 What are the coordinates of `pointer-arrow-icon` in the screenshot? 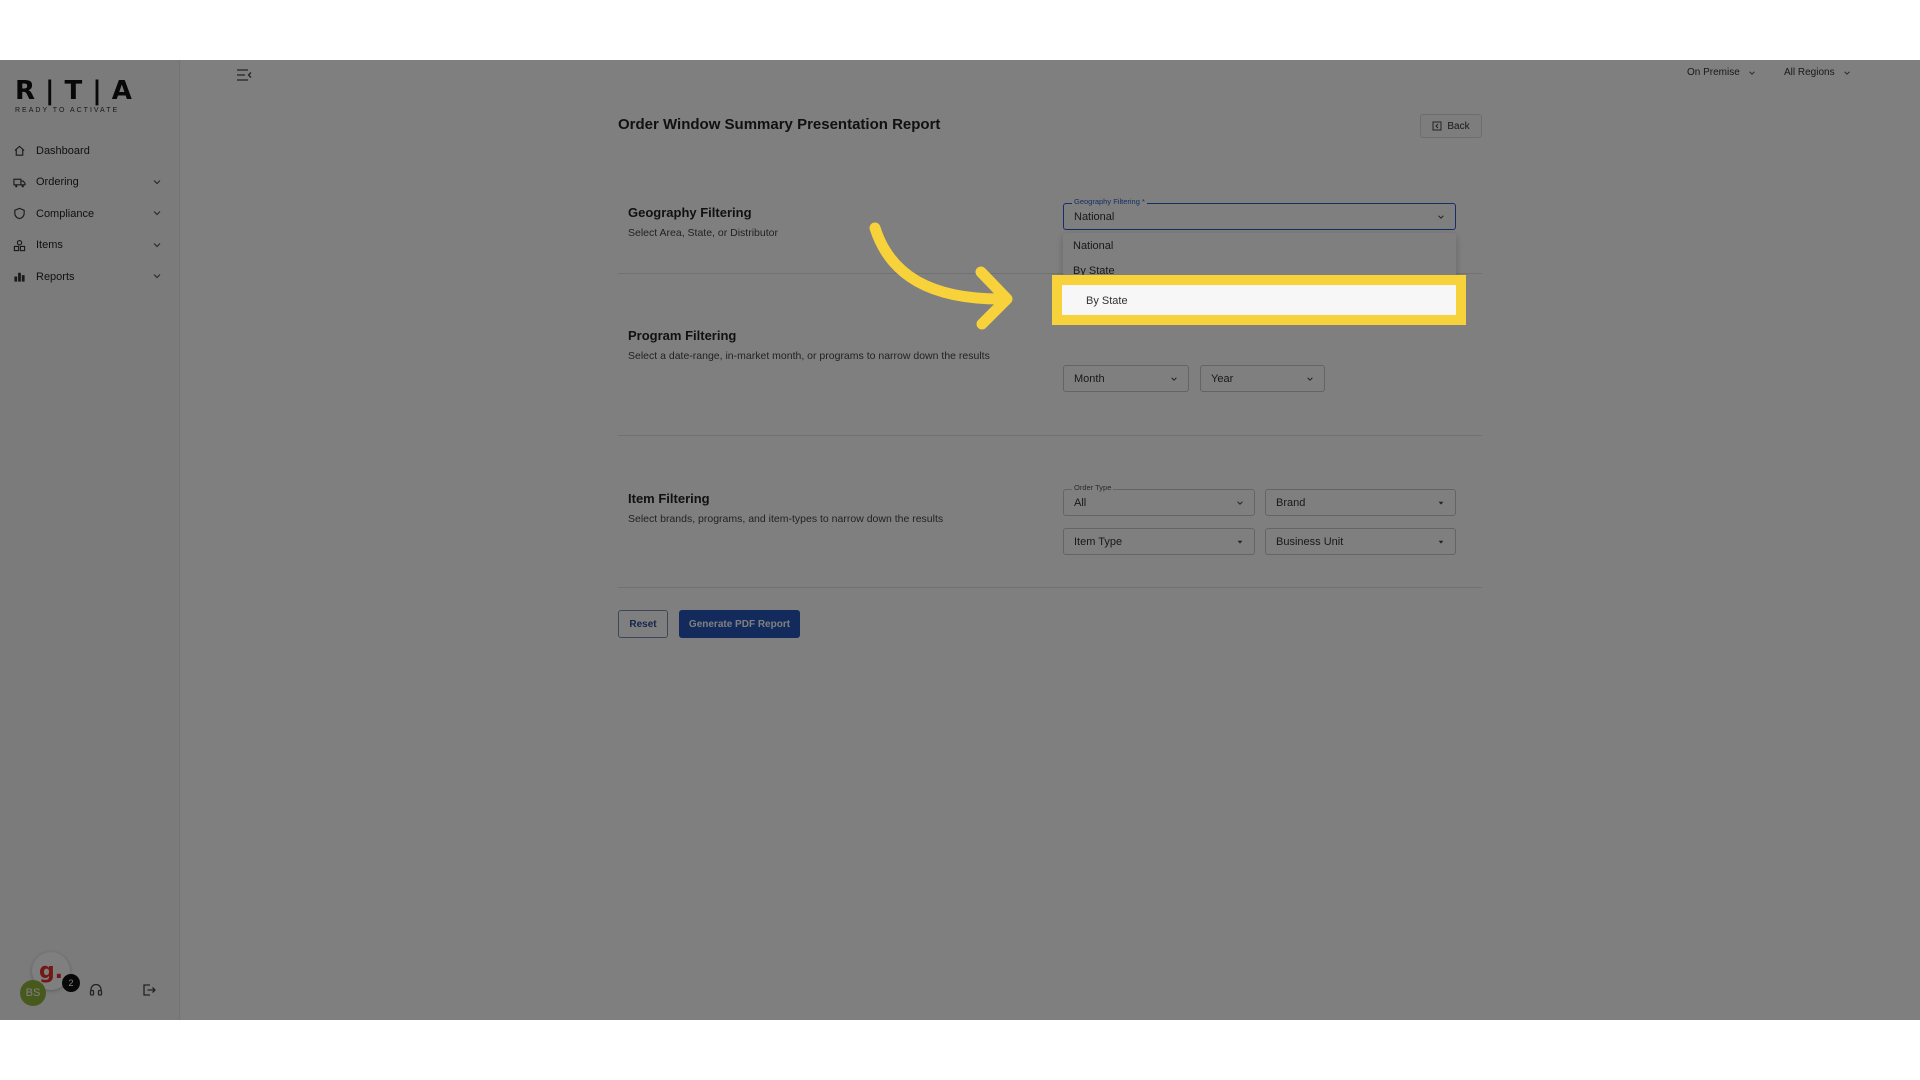 It's located at (941, 276).